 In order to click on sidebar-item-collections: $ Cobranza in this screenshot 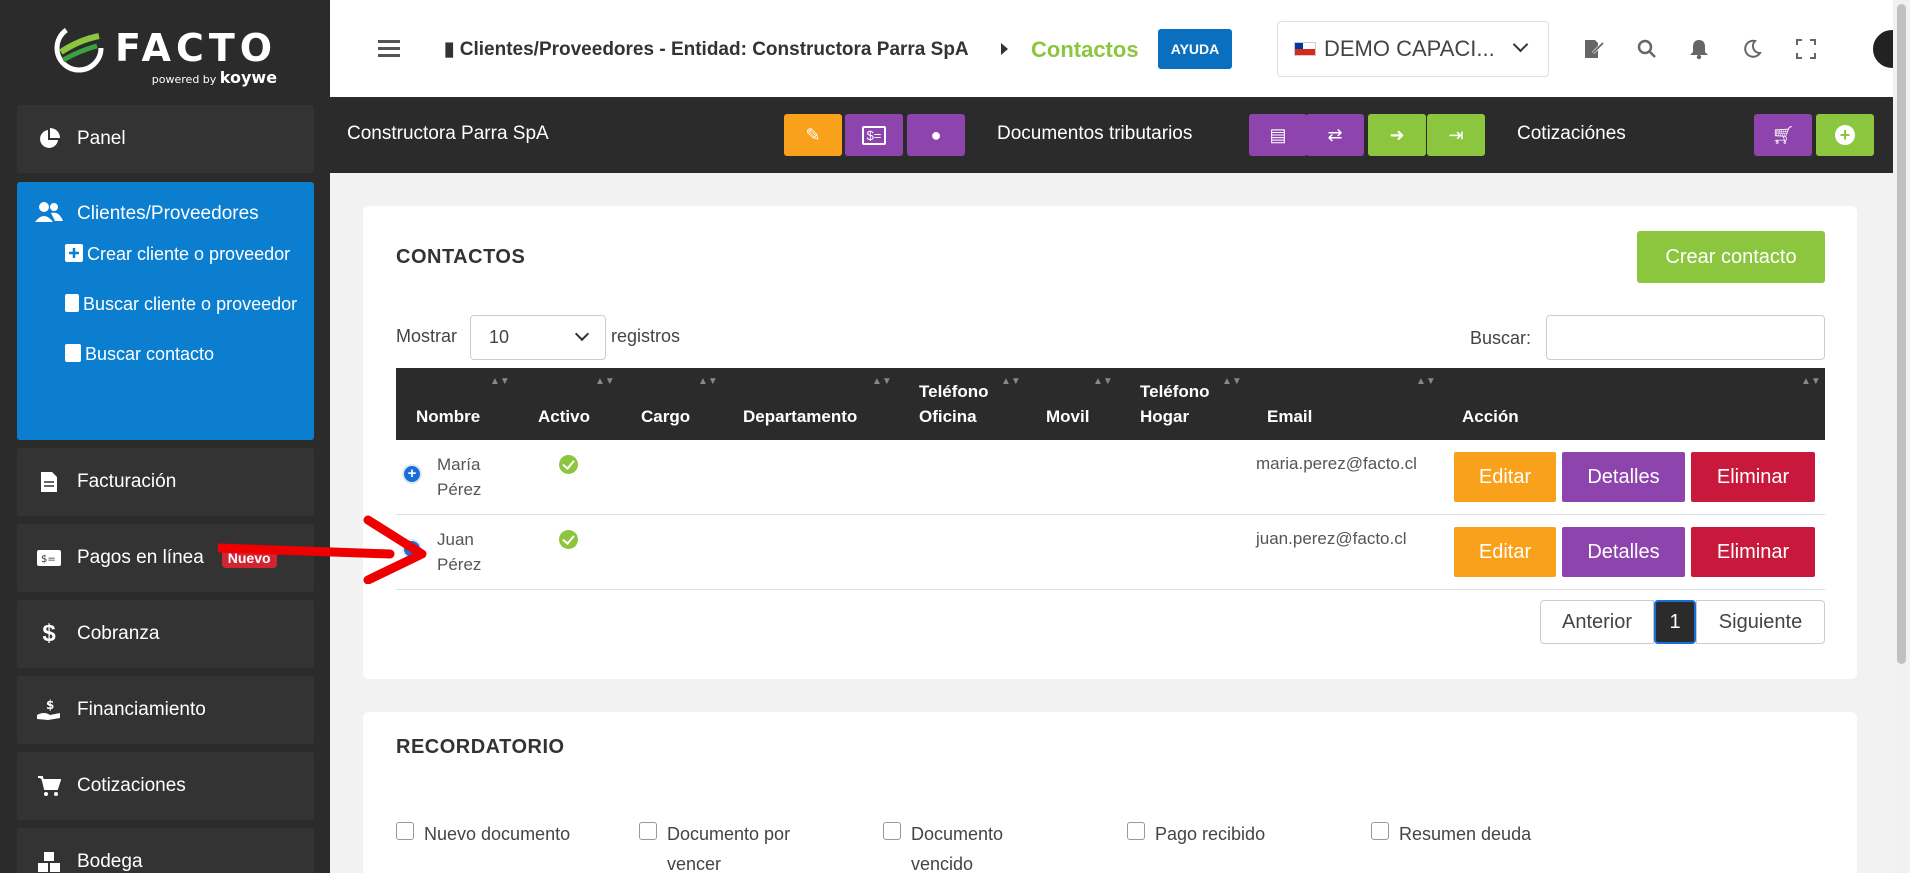, I will do `click(165, 634)`.